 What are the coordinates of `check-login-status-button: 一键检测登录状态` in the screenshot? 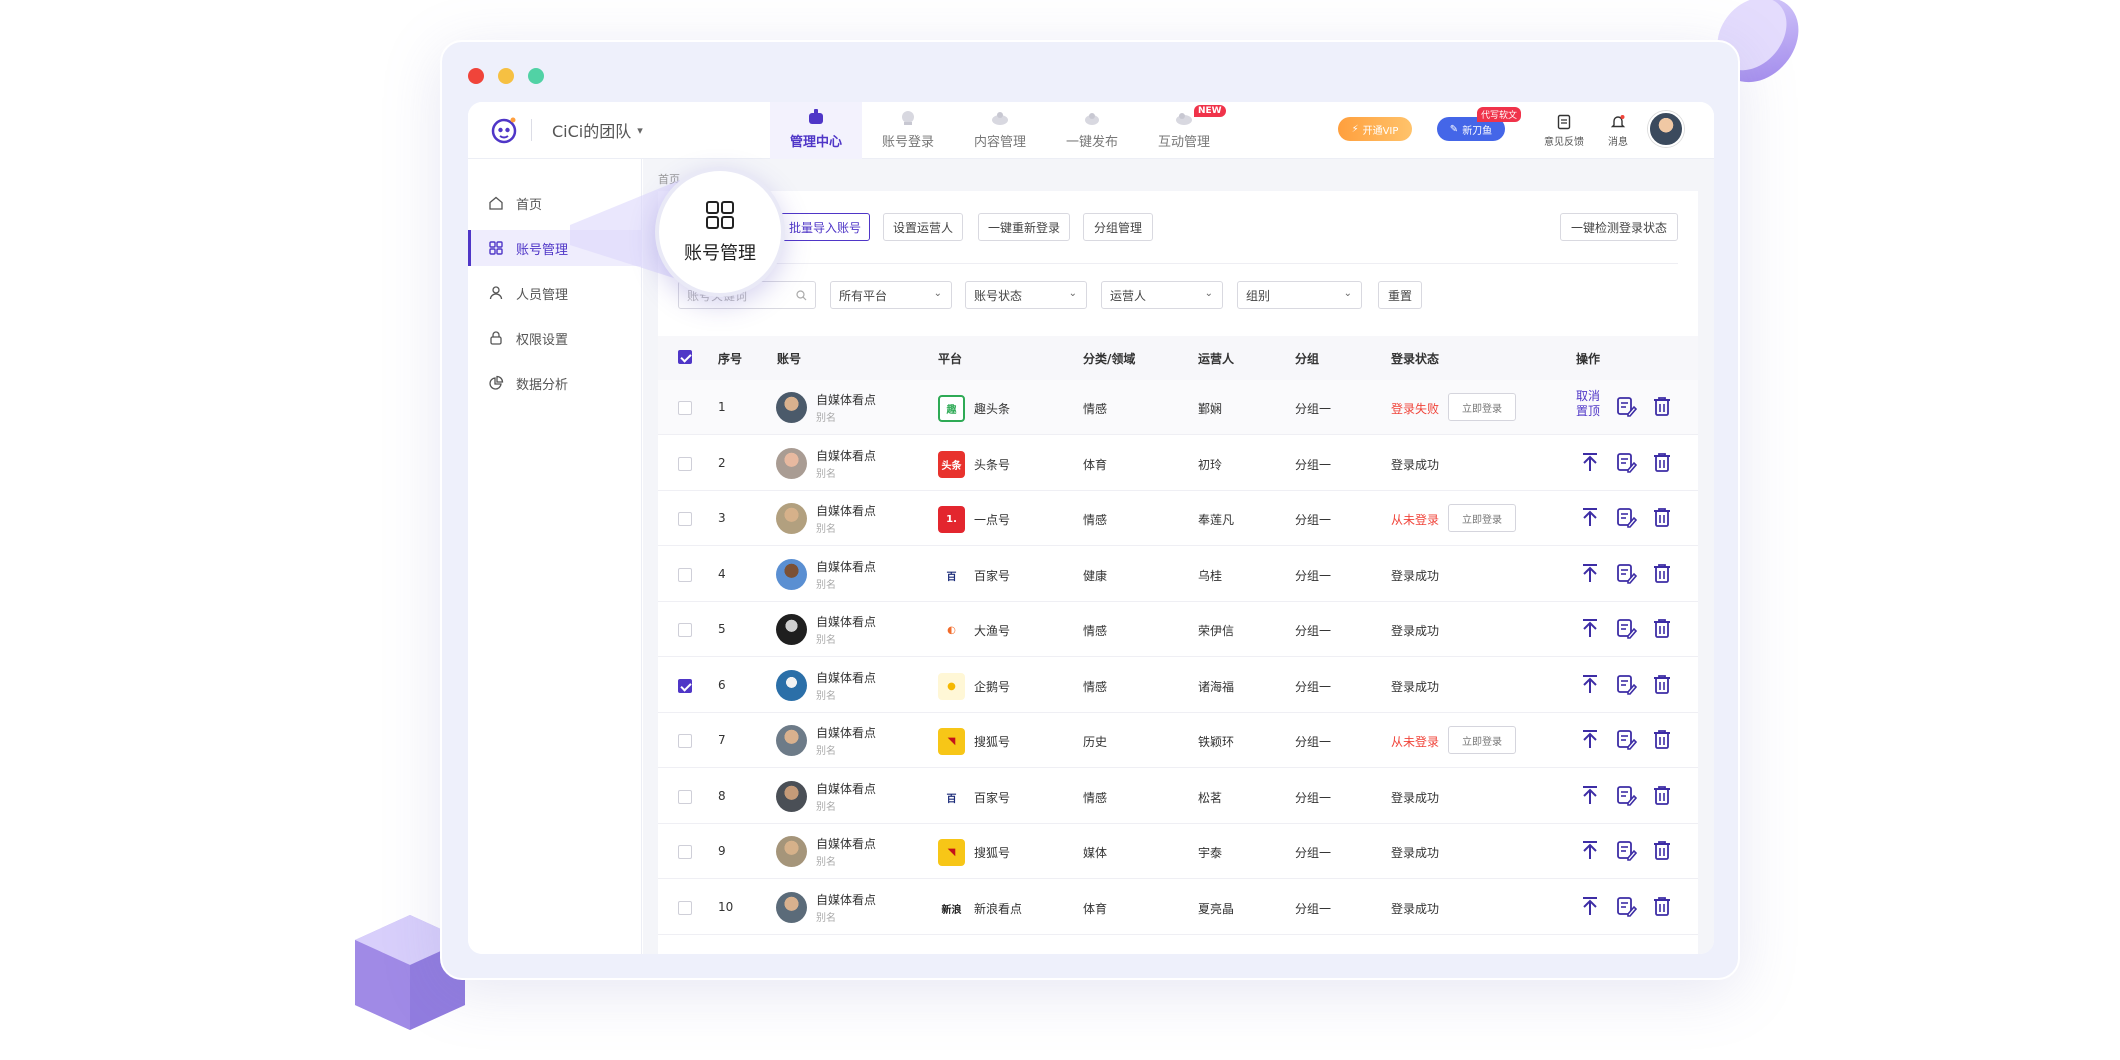 It's located at (1619, 227).